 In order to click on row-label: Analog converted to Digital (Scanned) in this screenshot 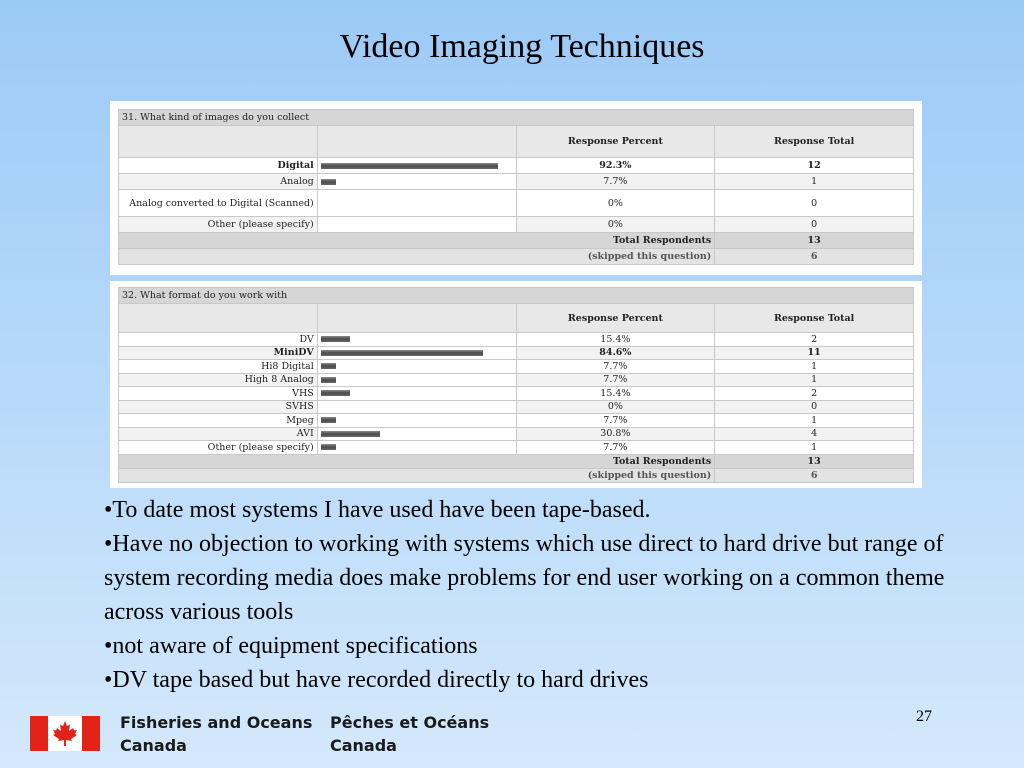, I will do `click(218, 203)`.